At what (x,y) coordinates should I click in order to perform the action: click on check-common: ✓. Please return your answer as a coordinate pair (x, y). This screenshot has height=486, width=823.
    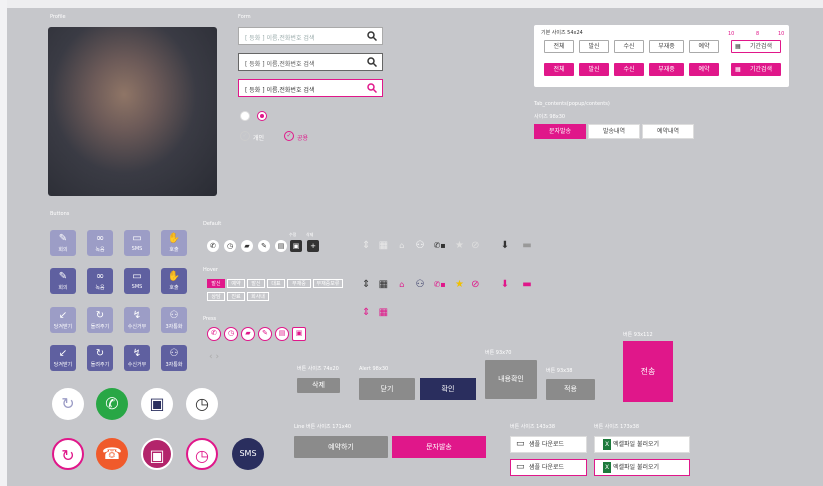
    Looking at the image, I should click on (289, 136).